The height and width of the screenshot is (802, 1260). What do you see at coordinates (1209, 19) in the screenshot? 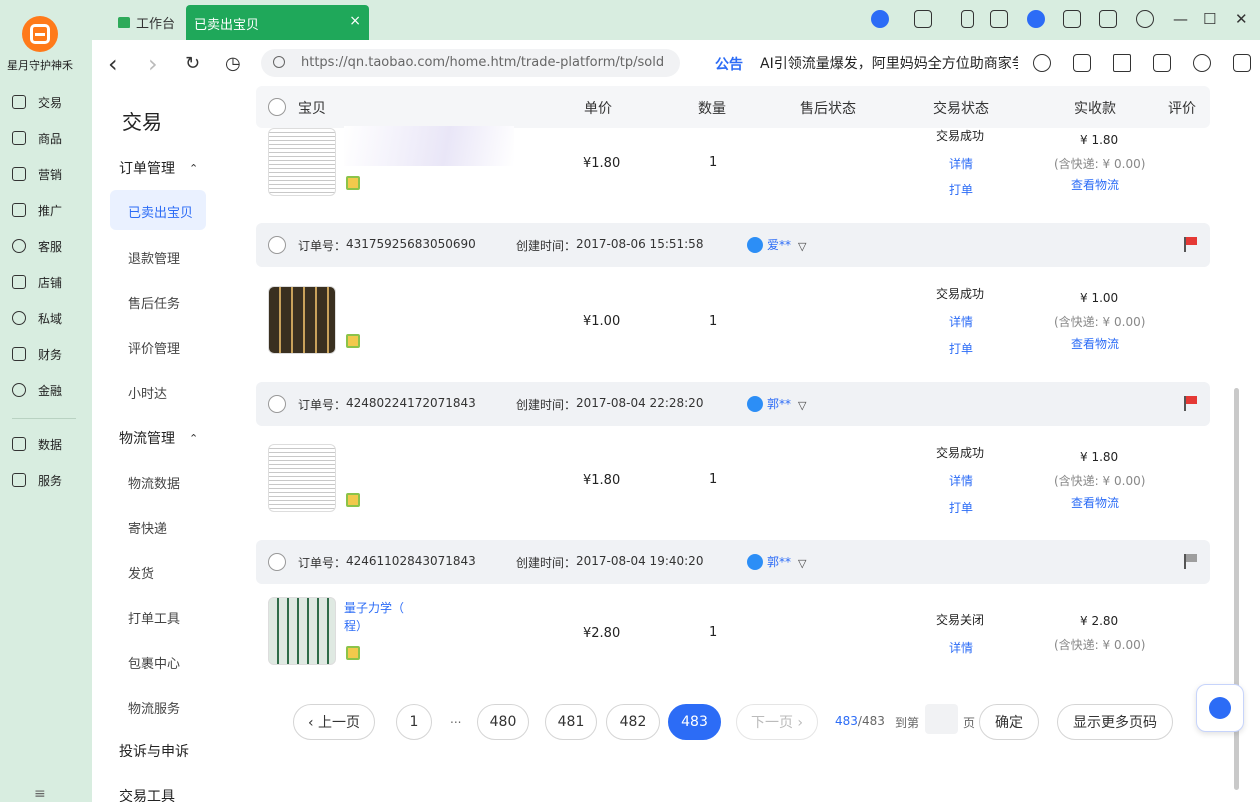
I see `maximize-button: ☐` at bounding box center [1209, 19].